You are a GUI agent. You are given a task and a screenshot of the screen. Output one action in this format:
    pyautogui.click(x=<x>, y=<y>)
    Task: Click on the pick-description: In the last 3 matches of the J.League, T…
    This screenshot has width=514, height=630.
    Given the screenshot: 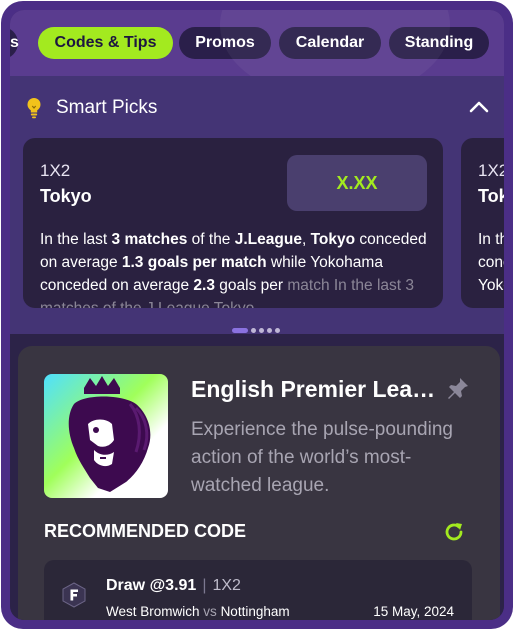 What is the action you would take?
    pyautogui.click(x=233, y=269)
    